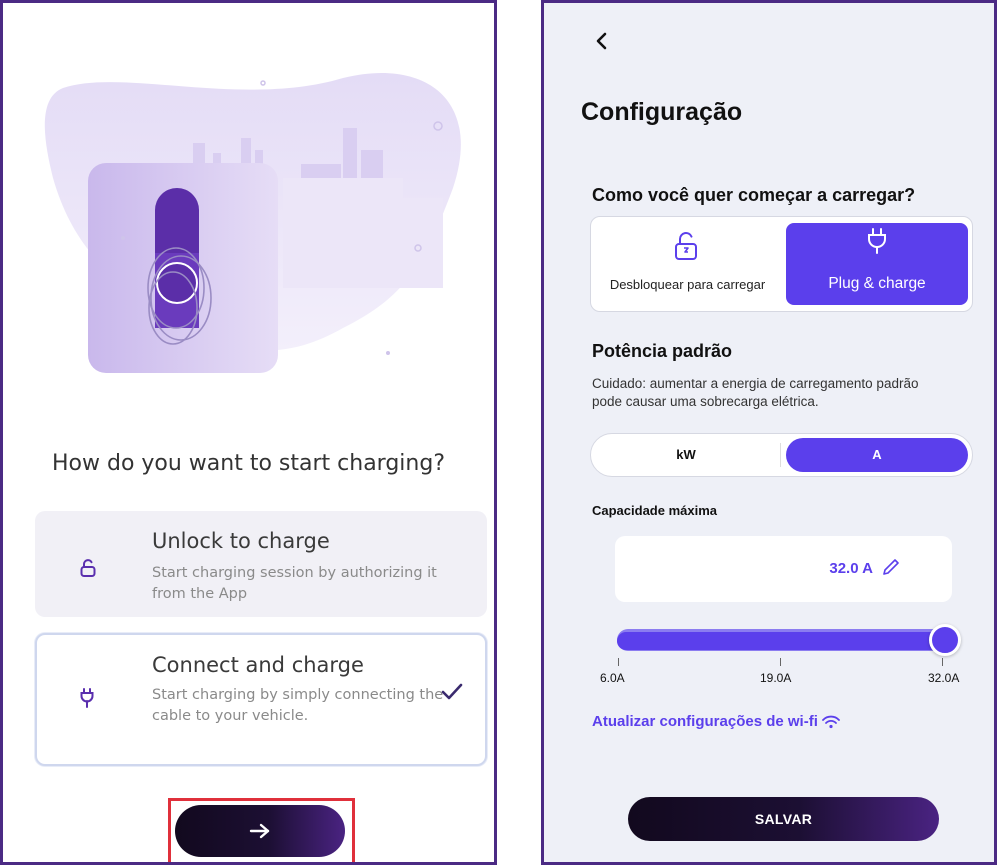  I want to click on capacity-value-text: 32.0 A, so click(851, 568).